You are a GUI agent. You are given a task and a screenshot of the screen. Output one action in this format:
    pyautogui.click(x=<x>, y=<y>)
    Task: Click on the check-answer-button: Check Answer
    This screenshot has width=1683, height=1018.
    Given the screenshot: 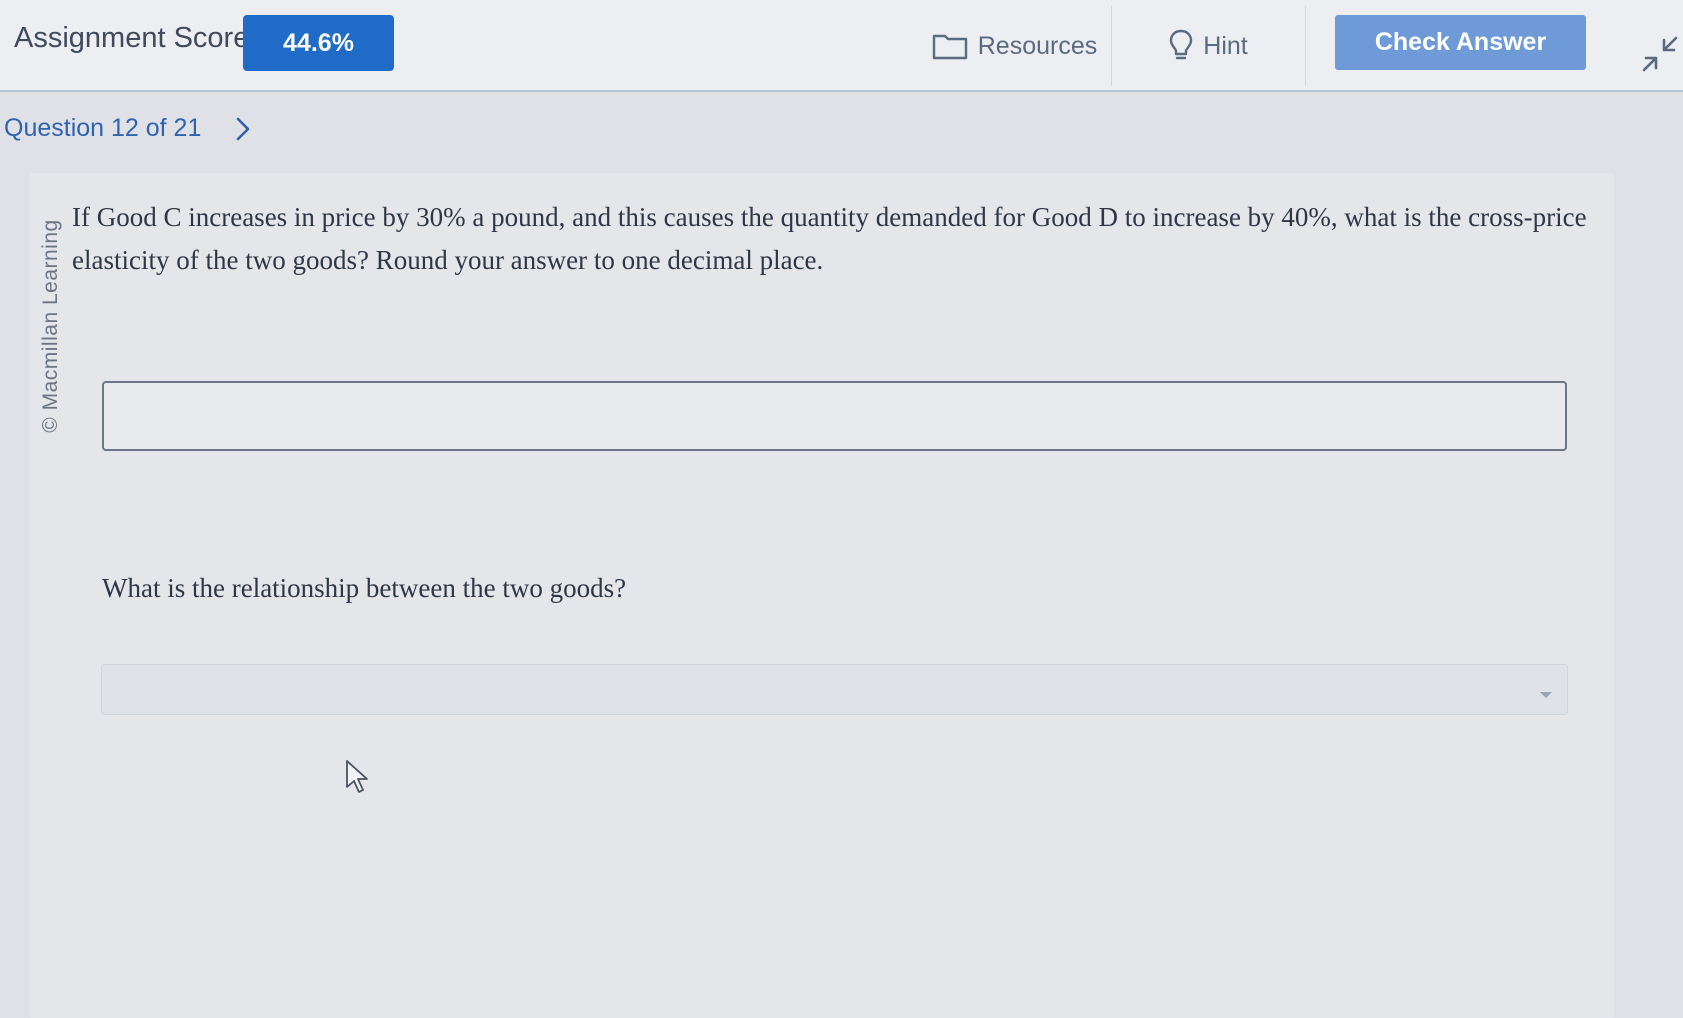 What is the action you would take?
    pyautogui.click(x=1460, y=42)
    